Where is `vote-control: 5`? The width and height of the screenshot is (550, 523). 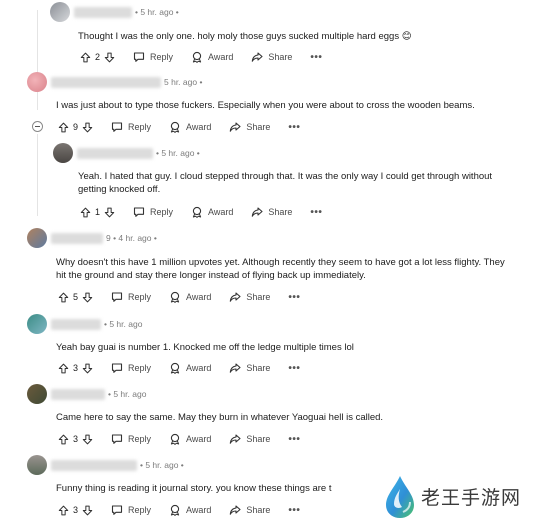 vote-control: 5 is located at coordinates (75, 297).